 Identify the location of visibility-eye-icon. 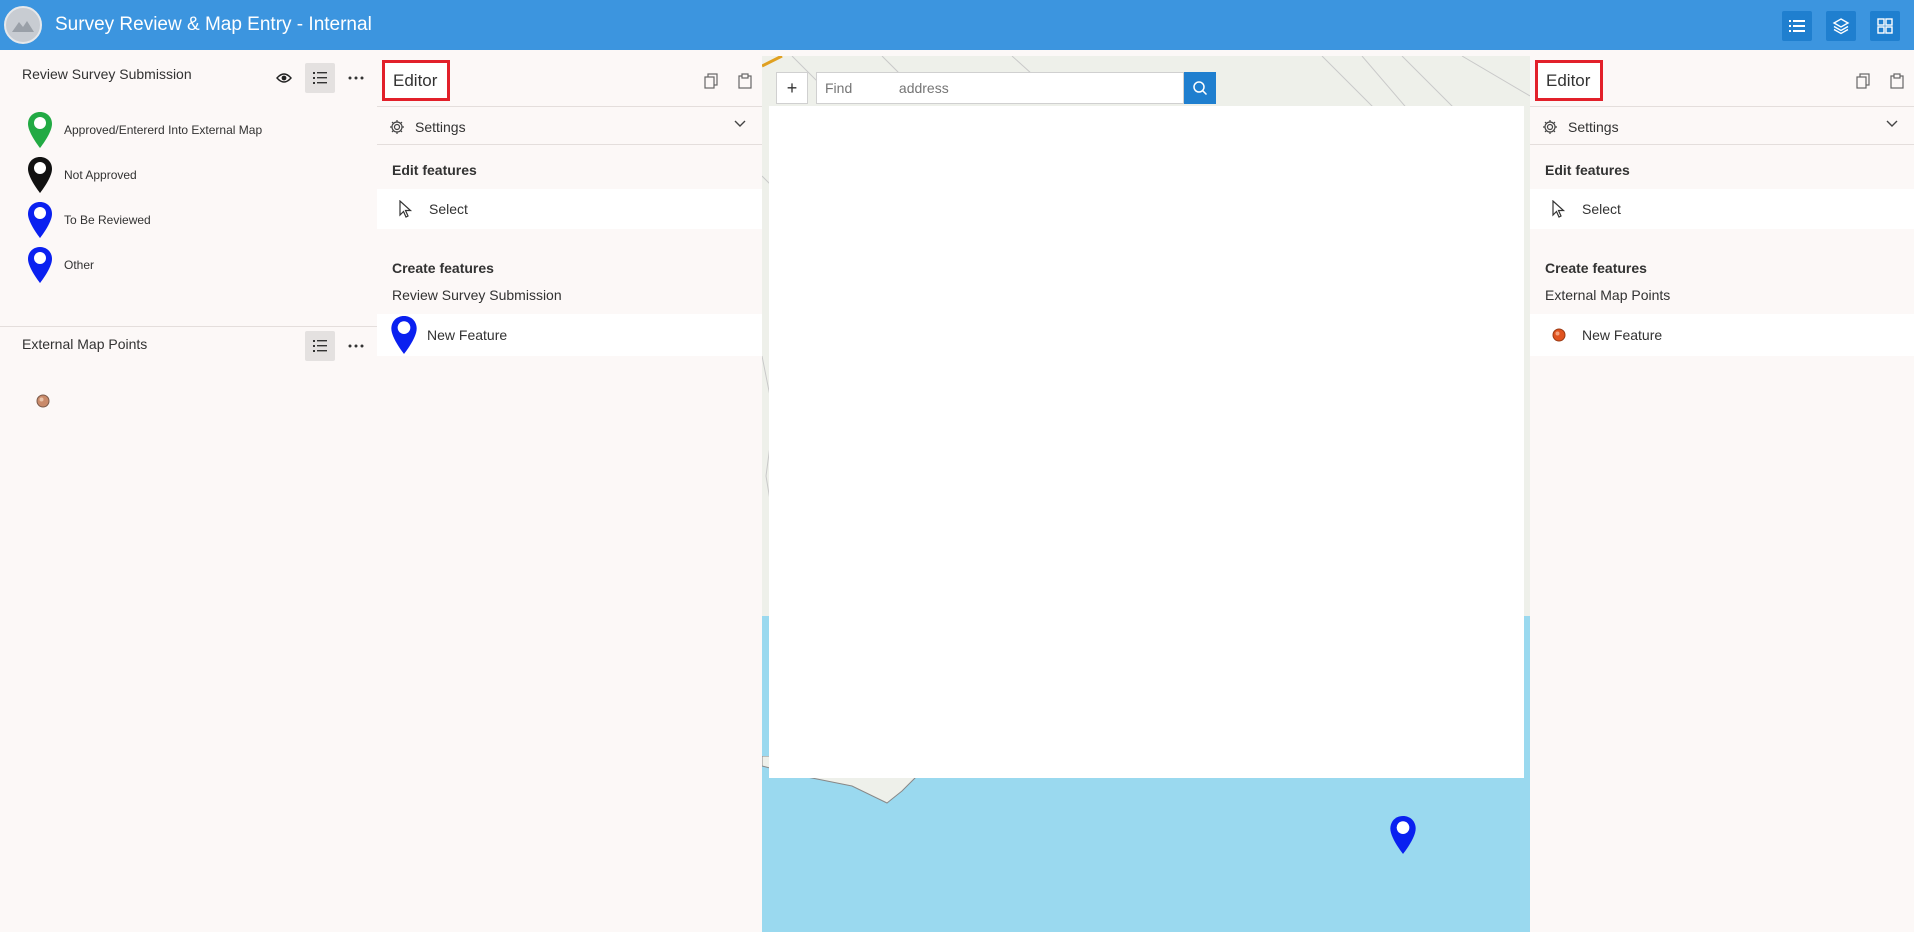
(284, 78).